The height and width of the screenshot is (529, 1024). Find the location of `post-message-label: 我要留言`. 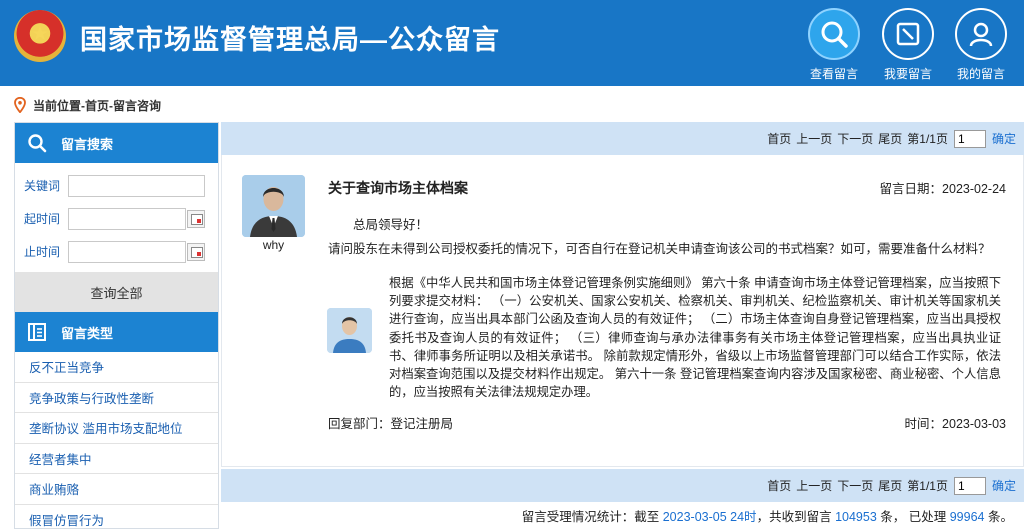

post-message-label: 我要留言 is located at coordinates (907, 74).